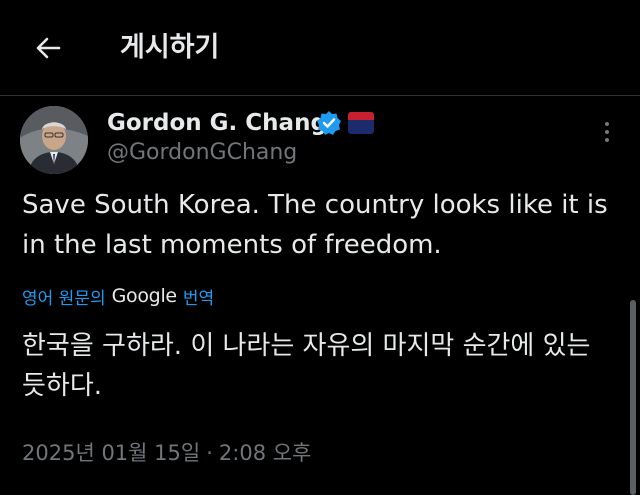 The image size is (640, 495). Describe the element at coordinates (306, 366) in the screenshot. I see `translated-tweet-text: 한국을 구하라. 이 나라는 자유의 마지막 순간에 있는 듯하다.` at that location.